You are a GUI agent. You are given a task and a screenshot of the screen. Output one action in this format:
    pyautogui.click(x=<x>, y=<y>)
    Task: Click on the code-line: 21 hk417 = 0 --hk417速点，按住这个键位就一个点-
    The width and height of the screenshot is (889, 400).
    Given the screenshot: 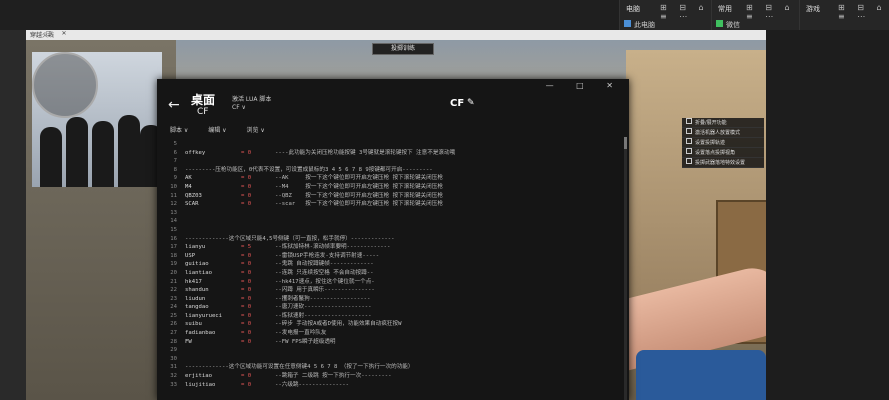 What is the action you would take?
    pyautogui.click(x=391, y=282)
    